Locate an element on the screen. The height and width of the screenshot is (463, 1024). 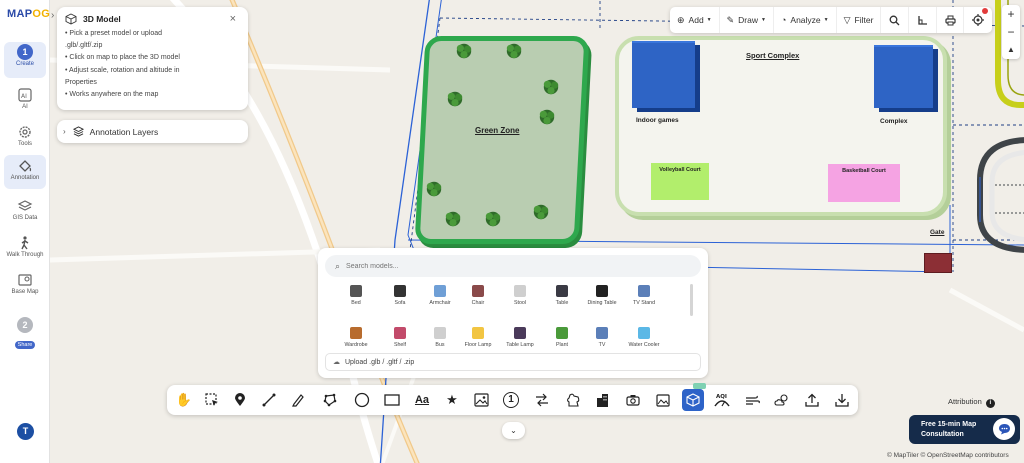
zoom-in-button: + is located at coordinates (1011, 14).